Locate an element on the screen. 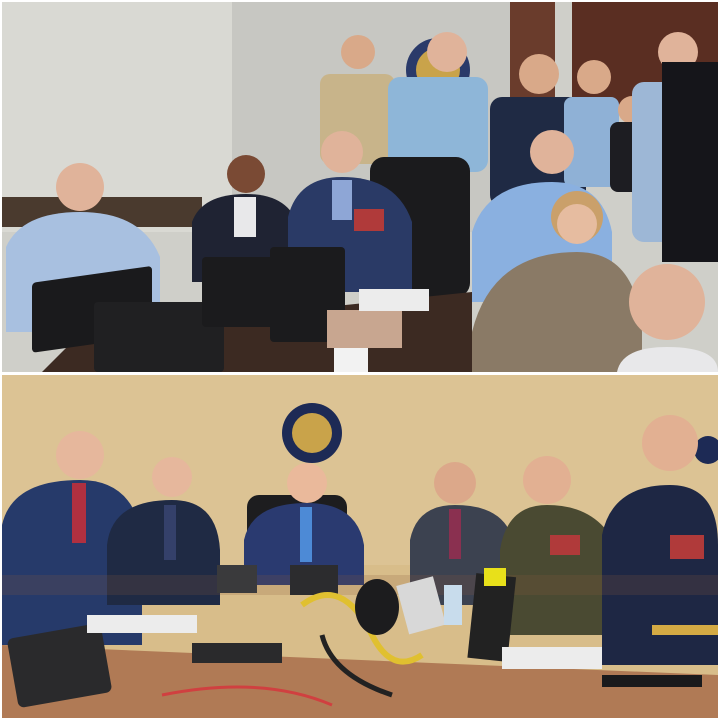  speaker-phone is located at coordinates (377, 607).